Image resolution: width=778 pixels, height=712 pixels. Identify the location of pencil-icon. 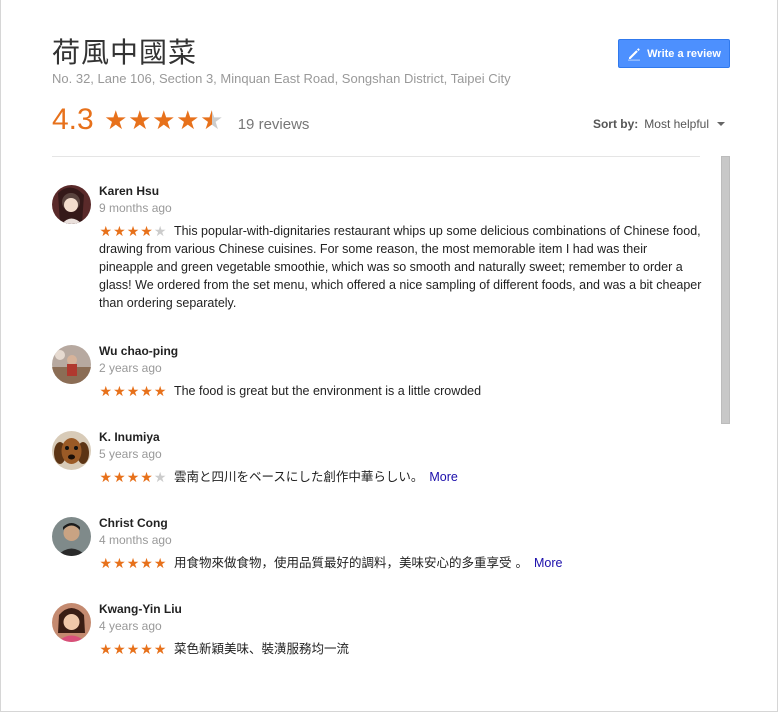
(634, 54).